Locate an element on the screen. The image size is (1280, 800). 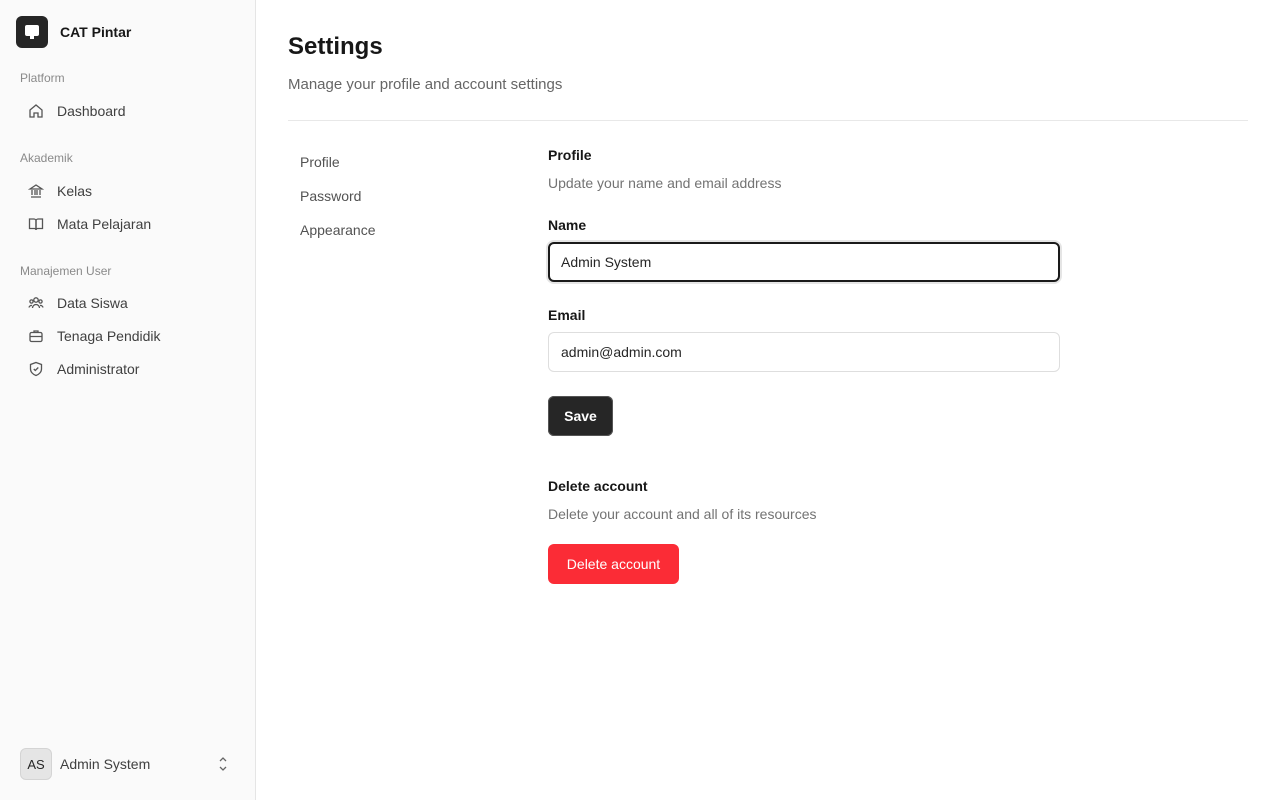
page-subtitle: Manage your profile and account settings is located at coordinates (425, 84).